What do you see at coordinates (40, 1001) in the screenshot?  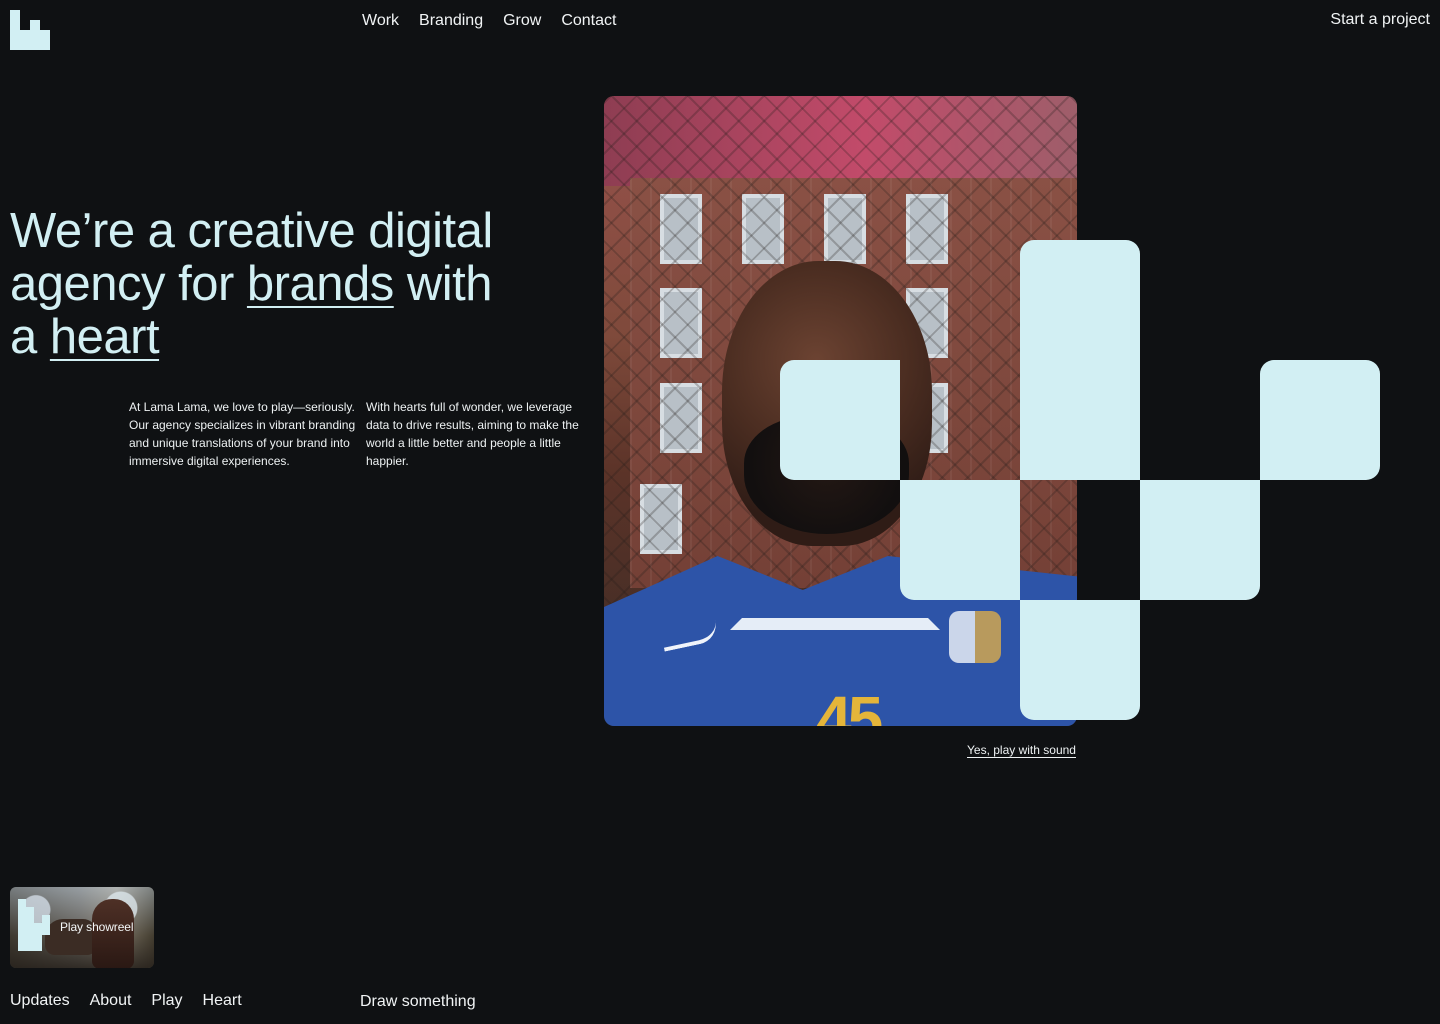 I see `footer-item-updates: Updates` at bounding box center [40, 1001].